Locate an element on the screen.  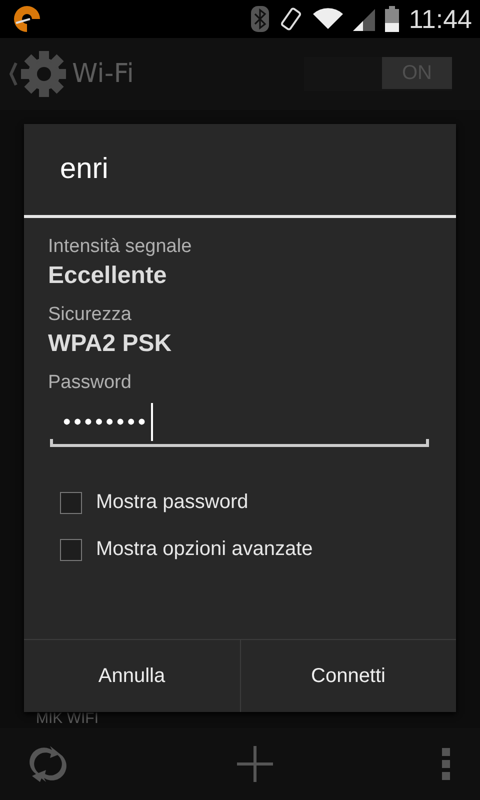
bluetooth-icon is located at coordinates (259, 19).